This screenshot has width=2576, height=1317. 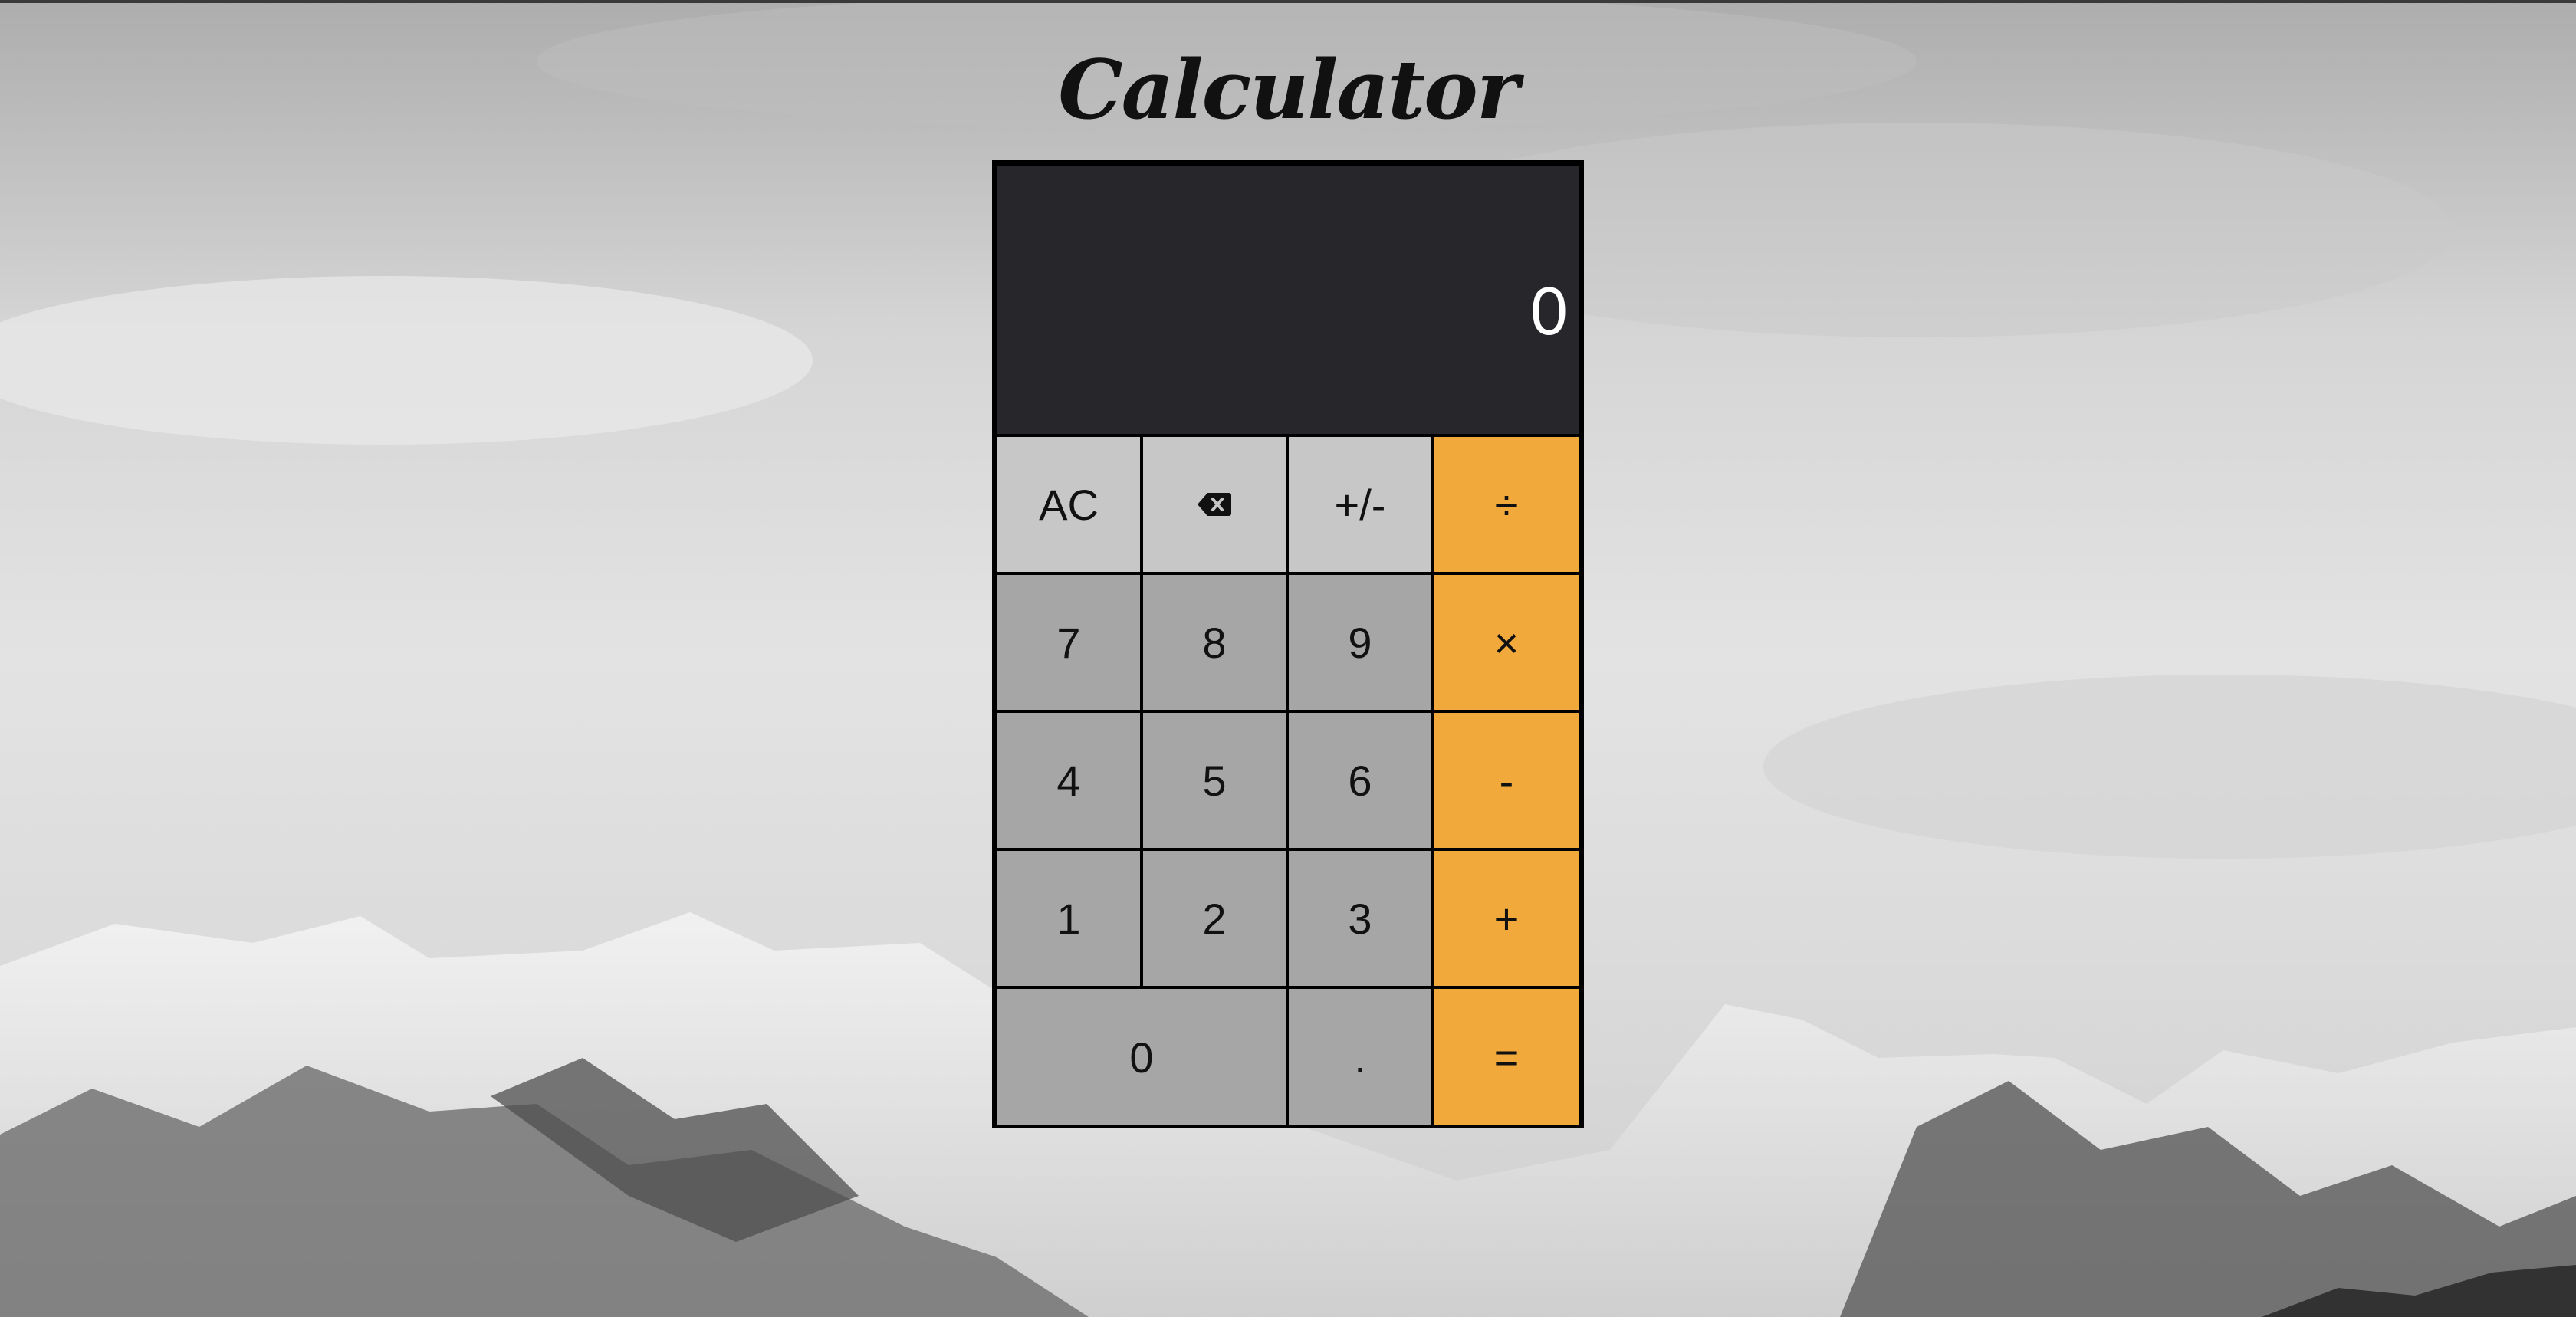 I want to click on multiply-button: ×, so click(x=1506, y=643).